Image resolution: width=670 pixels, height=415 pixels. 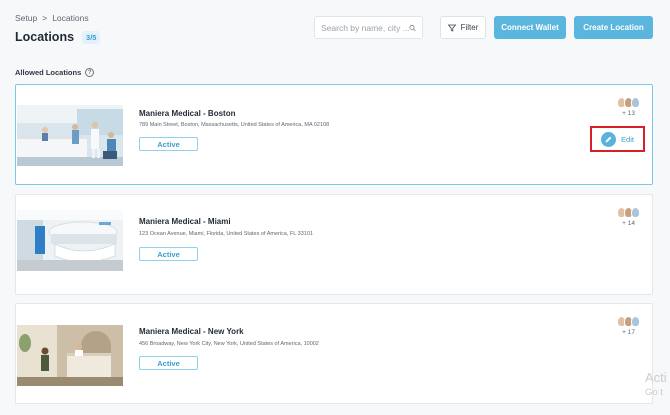 What do you see at coordinates (628, 223) in the screenshot?
I see `extra-members-count: + 14` at bounding box center [628, 223].